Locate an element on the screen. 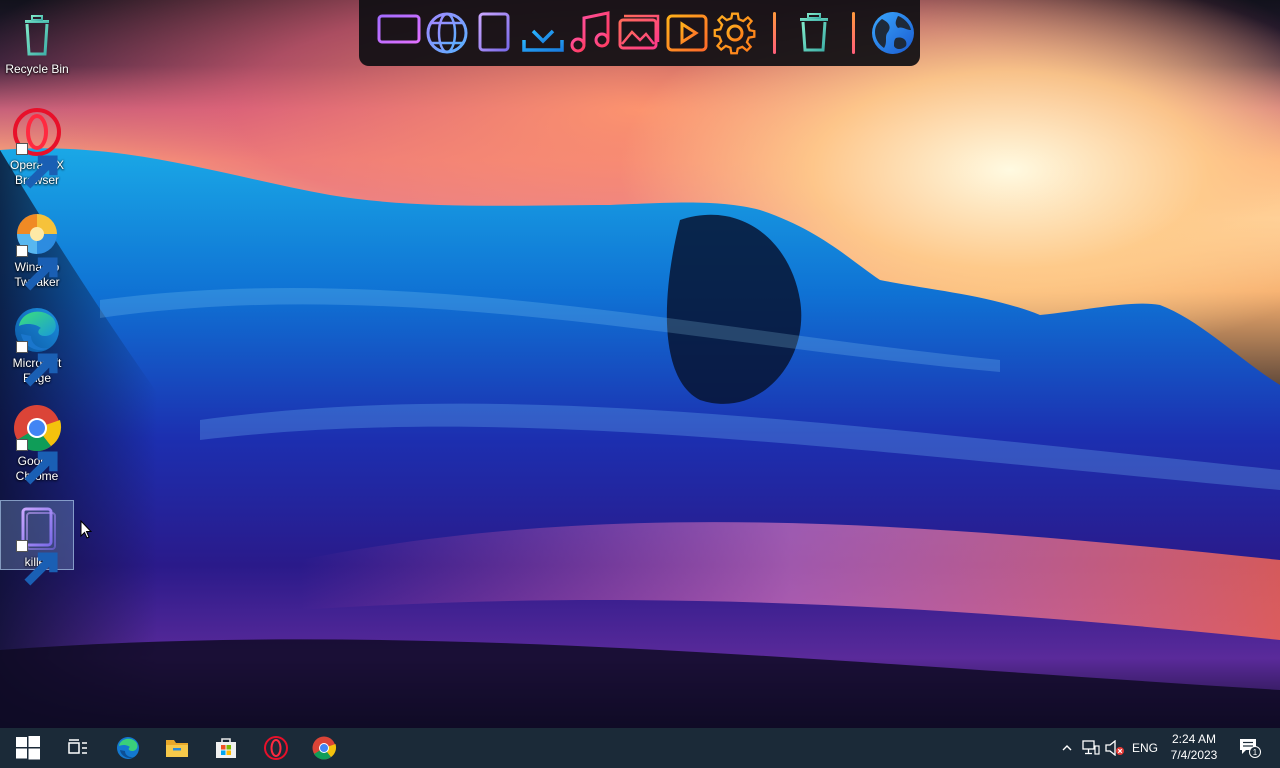 Image resolution: width=1280 pixels, height=768 pixels. task-view-button is located at coordinates (78, 748).